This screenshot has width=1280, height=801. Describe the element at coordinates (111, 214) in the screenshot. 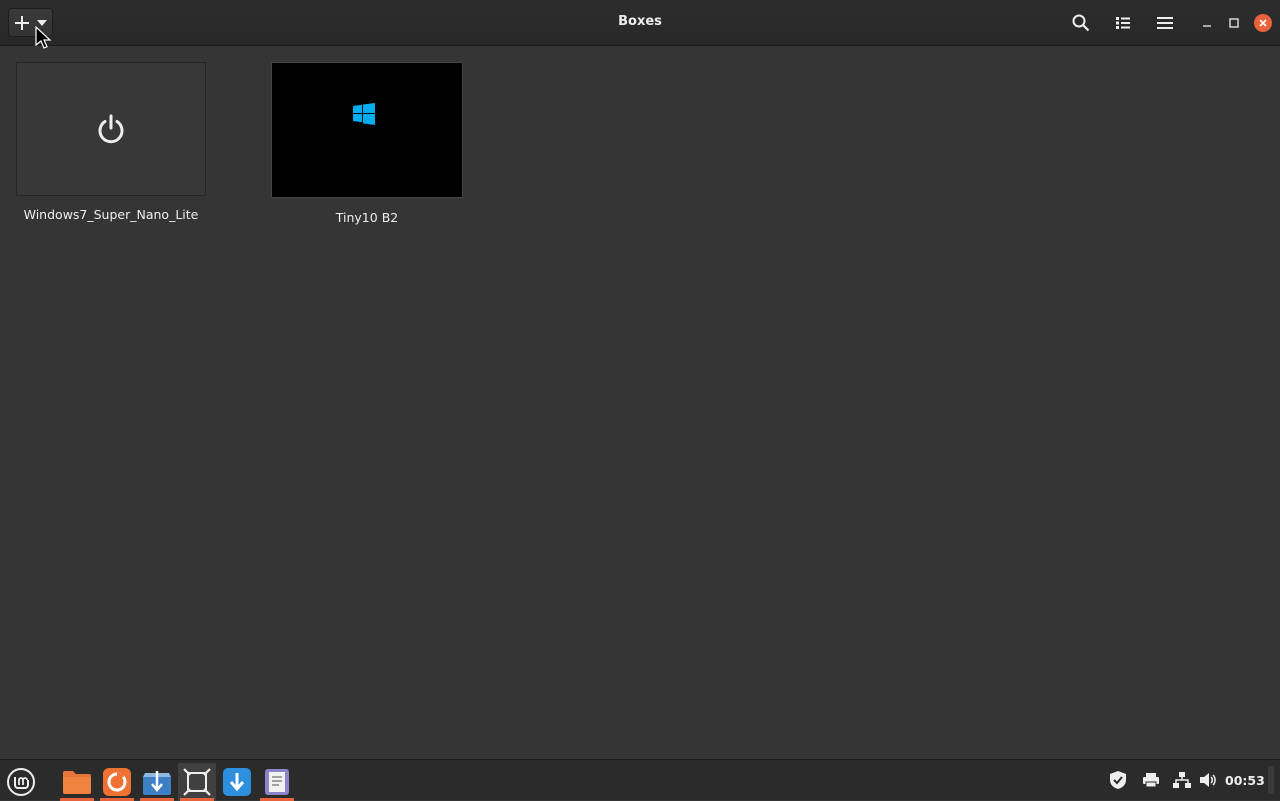

I see `box-name: Windows7_Super_Nano_Lite` at that location.